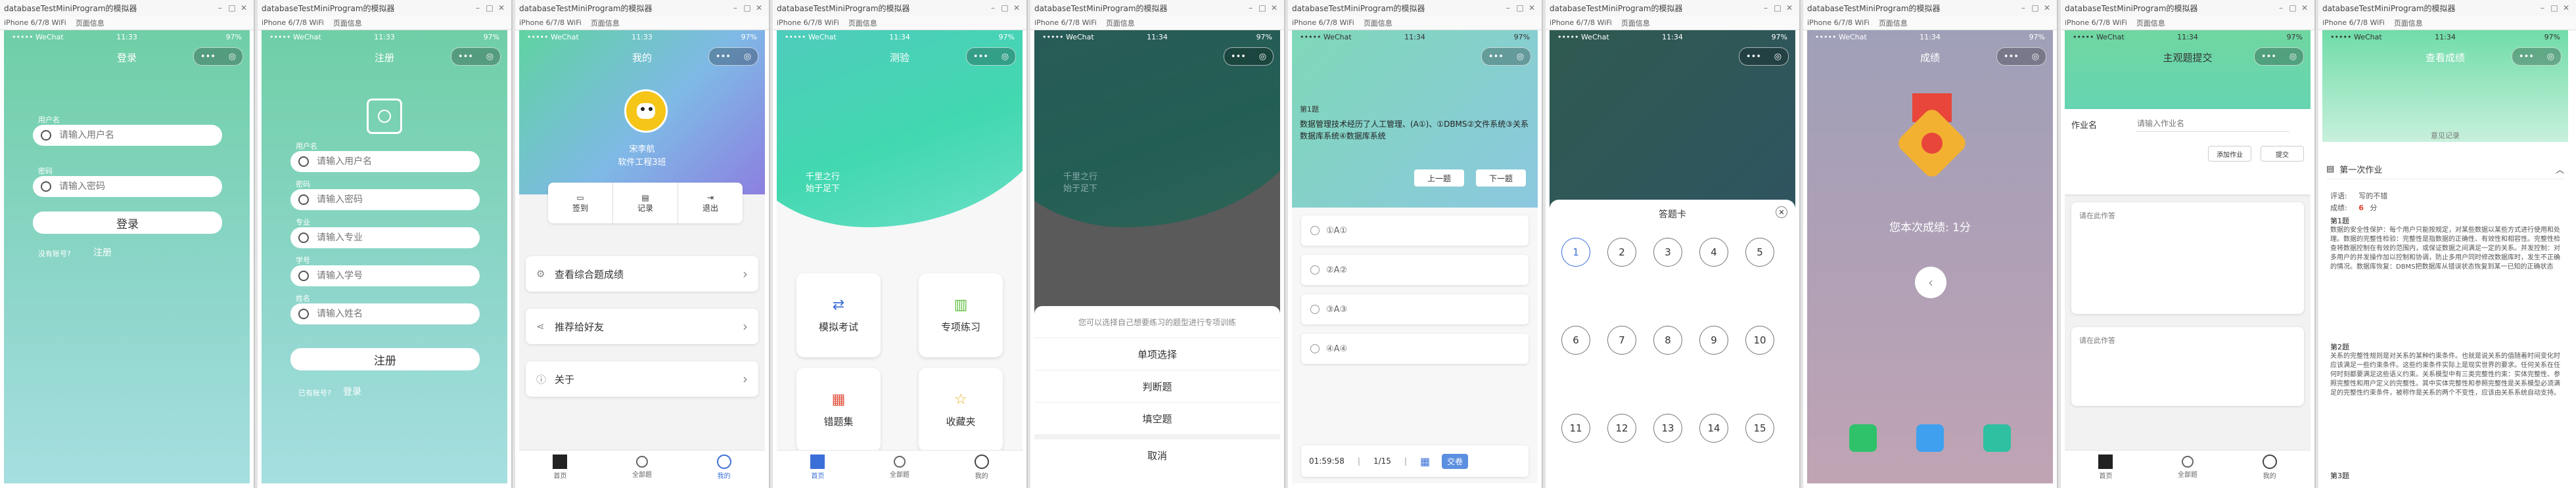  What do you see at coordinates (1930, 282) in the screenshot?
I see `back-arrow-icon: ‹` at bounding box center [1930, 282].